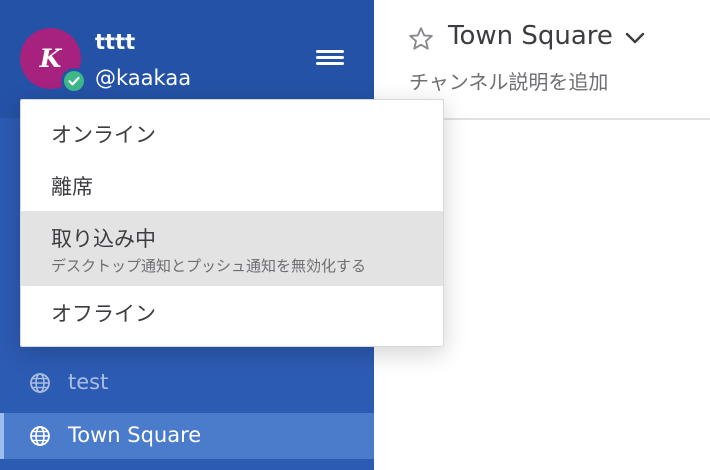 This screenshot has height=470, width=710. I want to click on active-channel-indicator, so click(2, 436).